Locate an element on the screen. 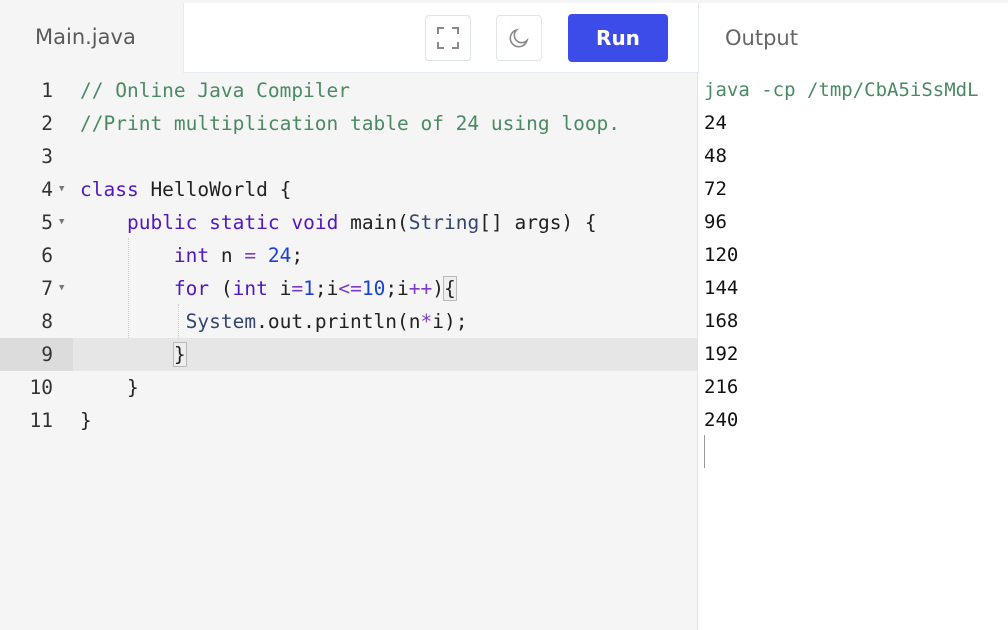 The image size is (1008, 630). code-line: 8 System.out.println(n*i); is located at coordinates (348, 321).